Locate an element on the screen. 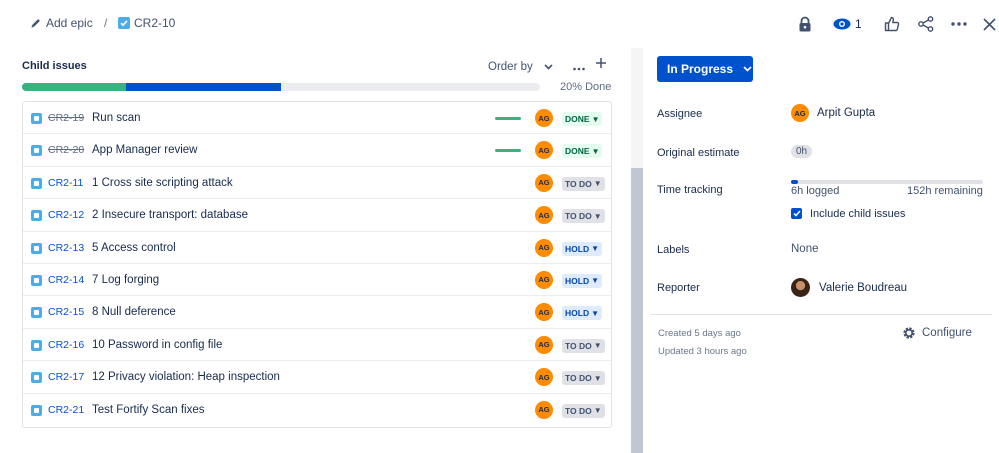  status-transition-button: In Progress is located at coordinates (705, 69).